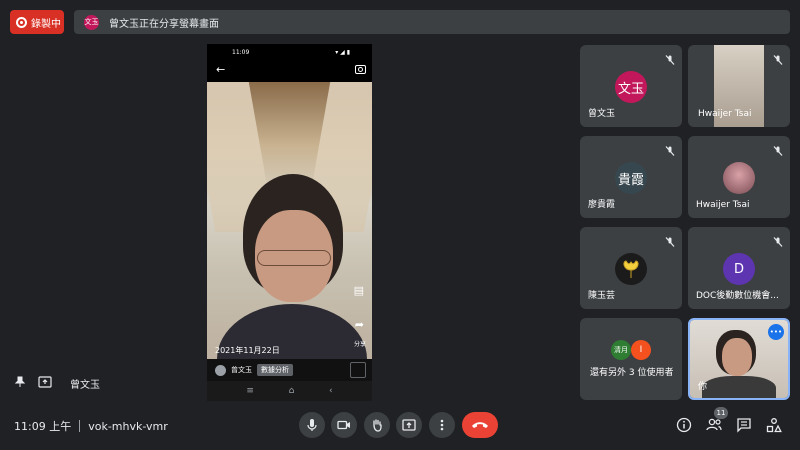  I want to click on microphone-button, so click(312, 425).